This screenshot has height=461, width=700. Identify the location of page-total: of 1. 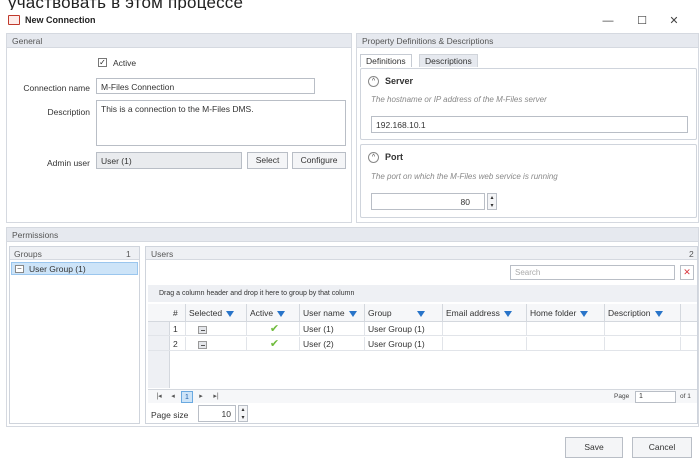
(685, 396).